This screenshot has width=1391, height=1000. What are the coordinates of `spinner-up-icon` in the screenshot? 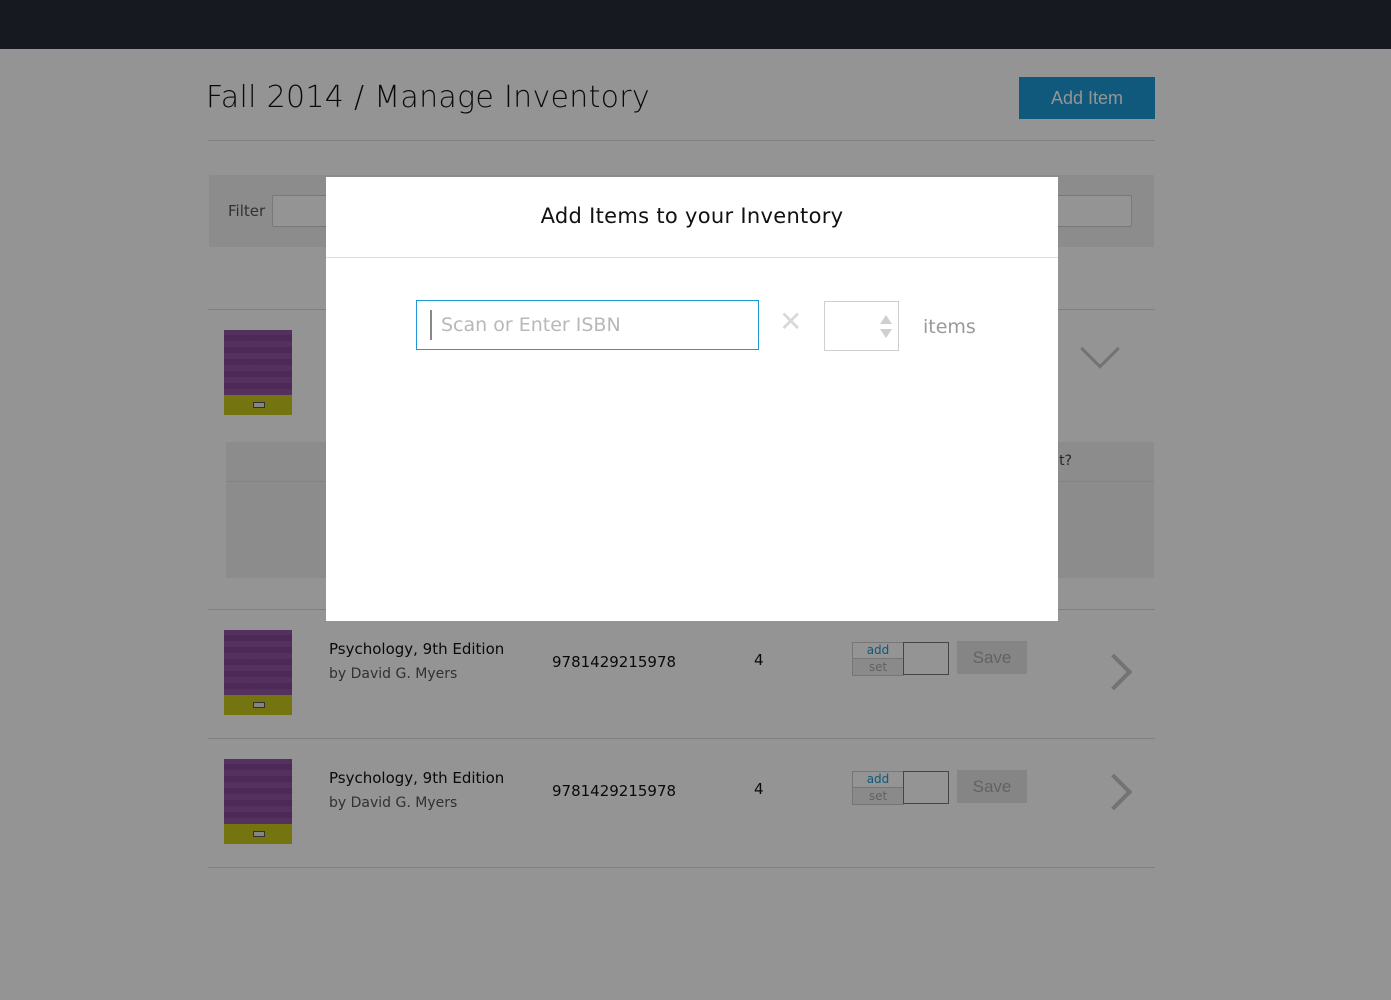 It's located at (886, 319).